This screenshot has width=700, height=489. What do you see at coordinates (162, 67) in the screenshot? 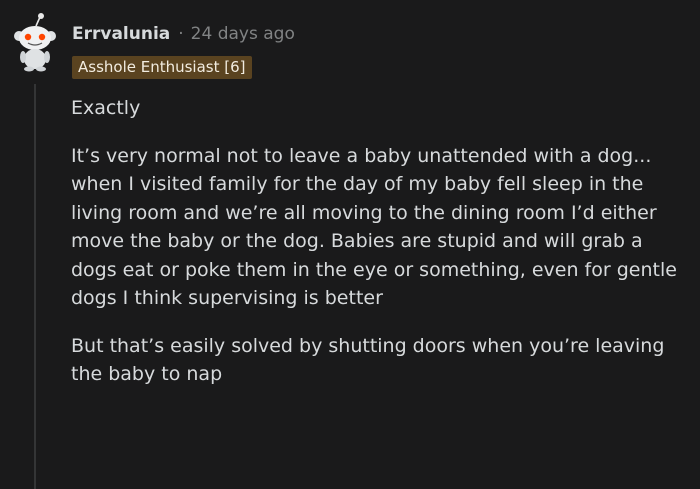
I see `user-flair-badge: Asshole Enthusiast [6]` at bounding box center [162, 67].